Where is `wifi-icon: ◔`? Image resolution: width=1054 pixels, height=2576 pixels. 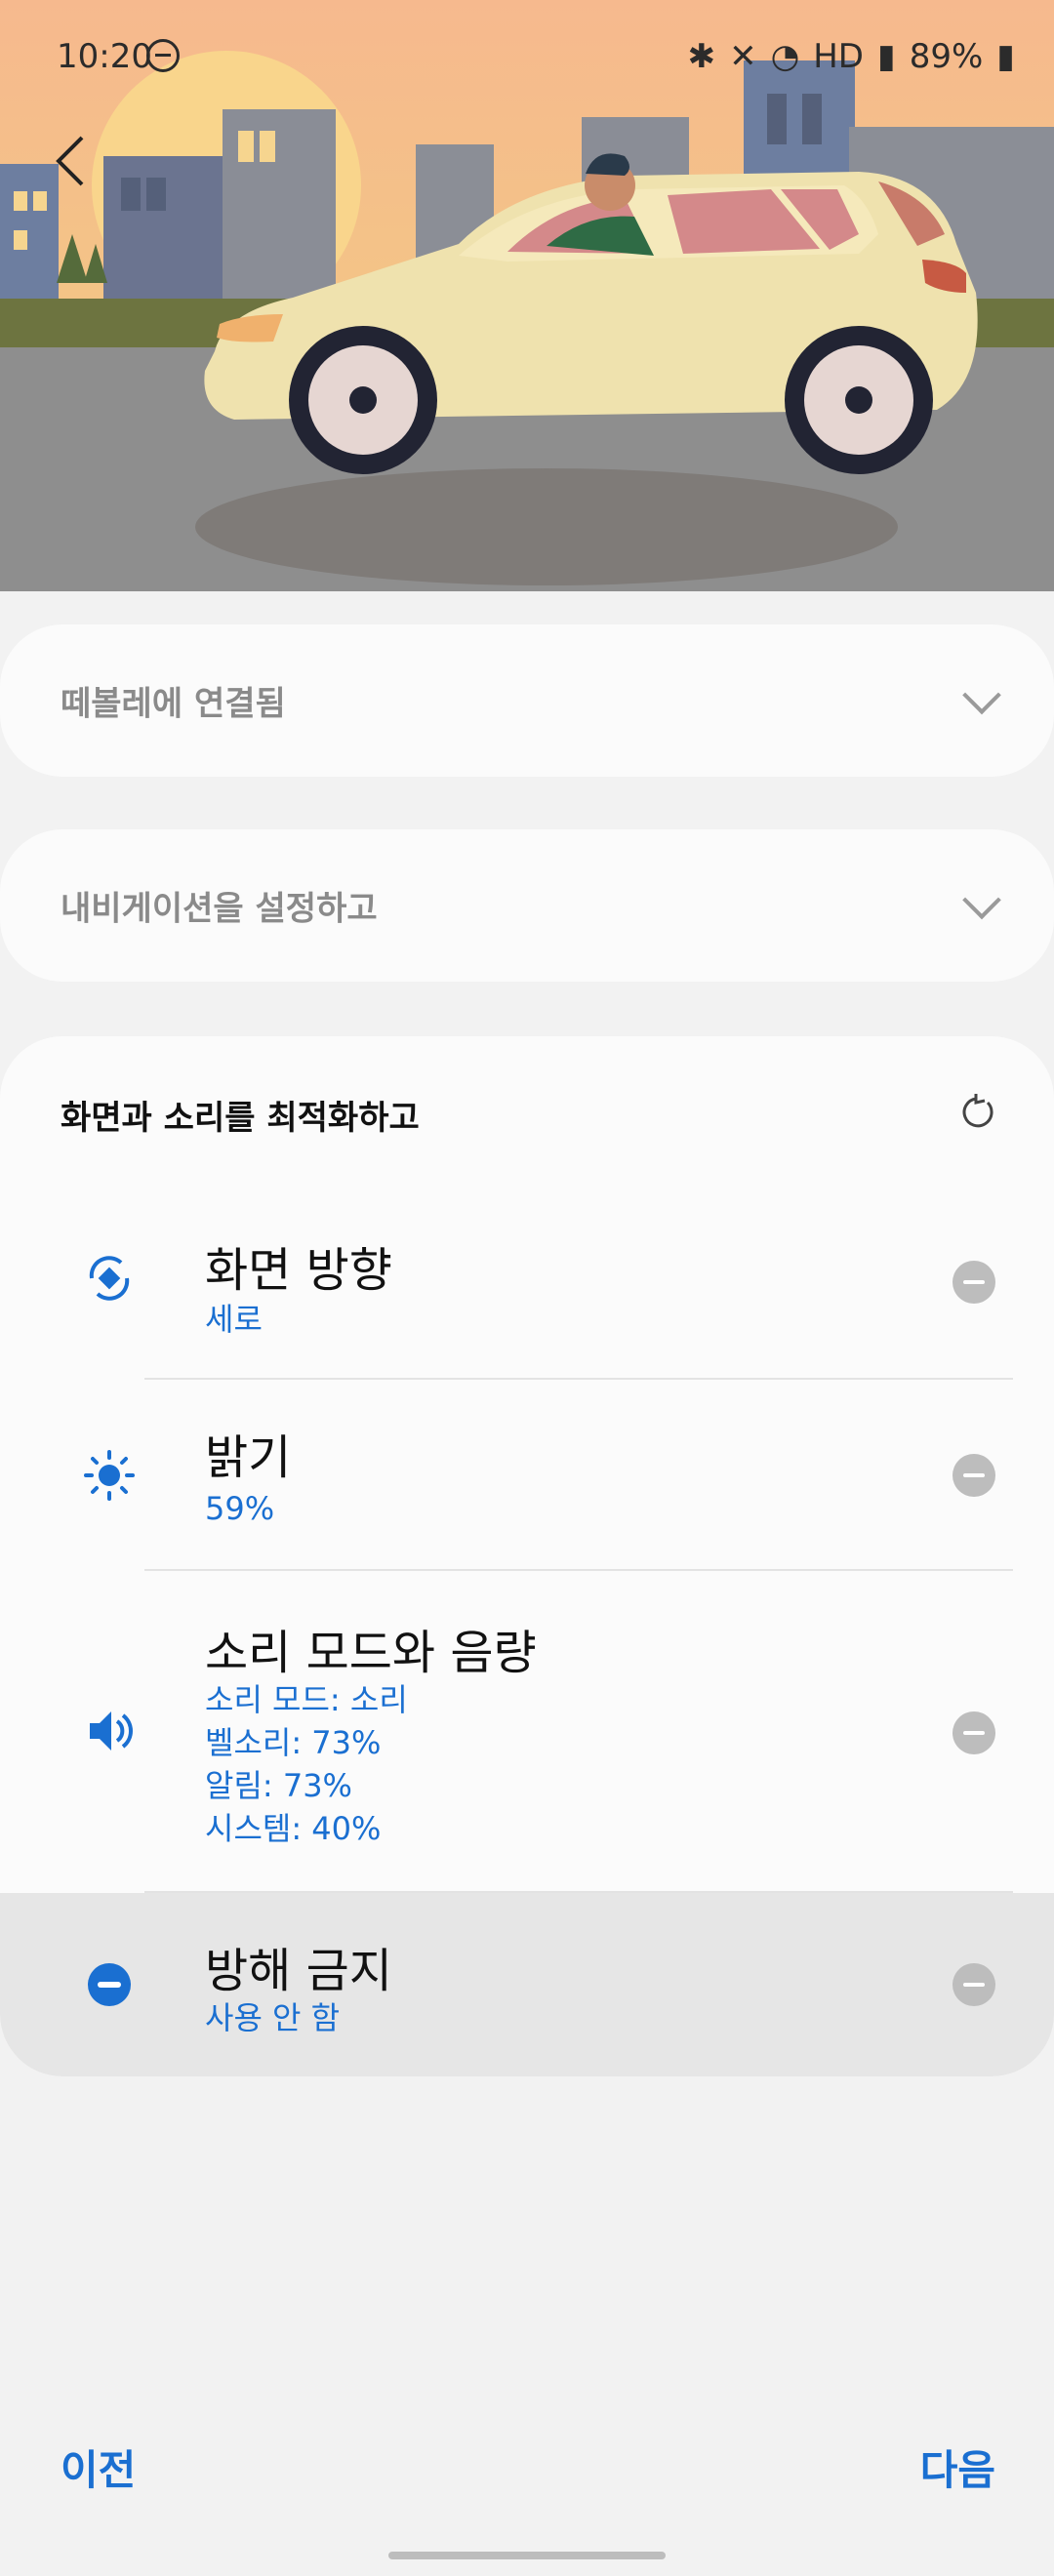
wifi-icon: ◔ is located at coordinates (785, 56).